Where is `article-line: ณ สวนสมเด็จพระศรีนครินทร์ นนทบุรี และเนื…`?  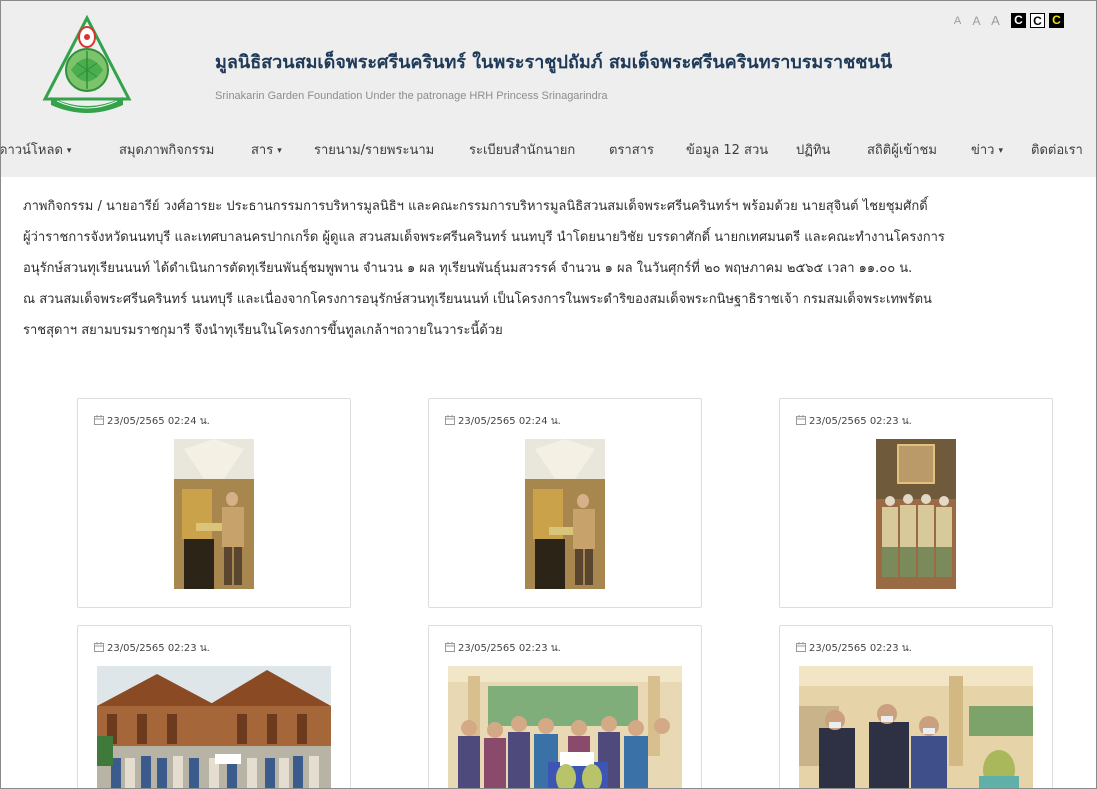
article-line: ณ สวนสมเด็จพระศรีนครินทร์ นนทบุรี และเนื… is located at coordinates (477, 299).